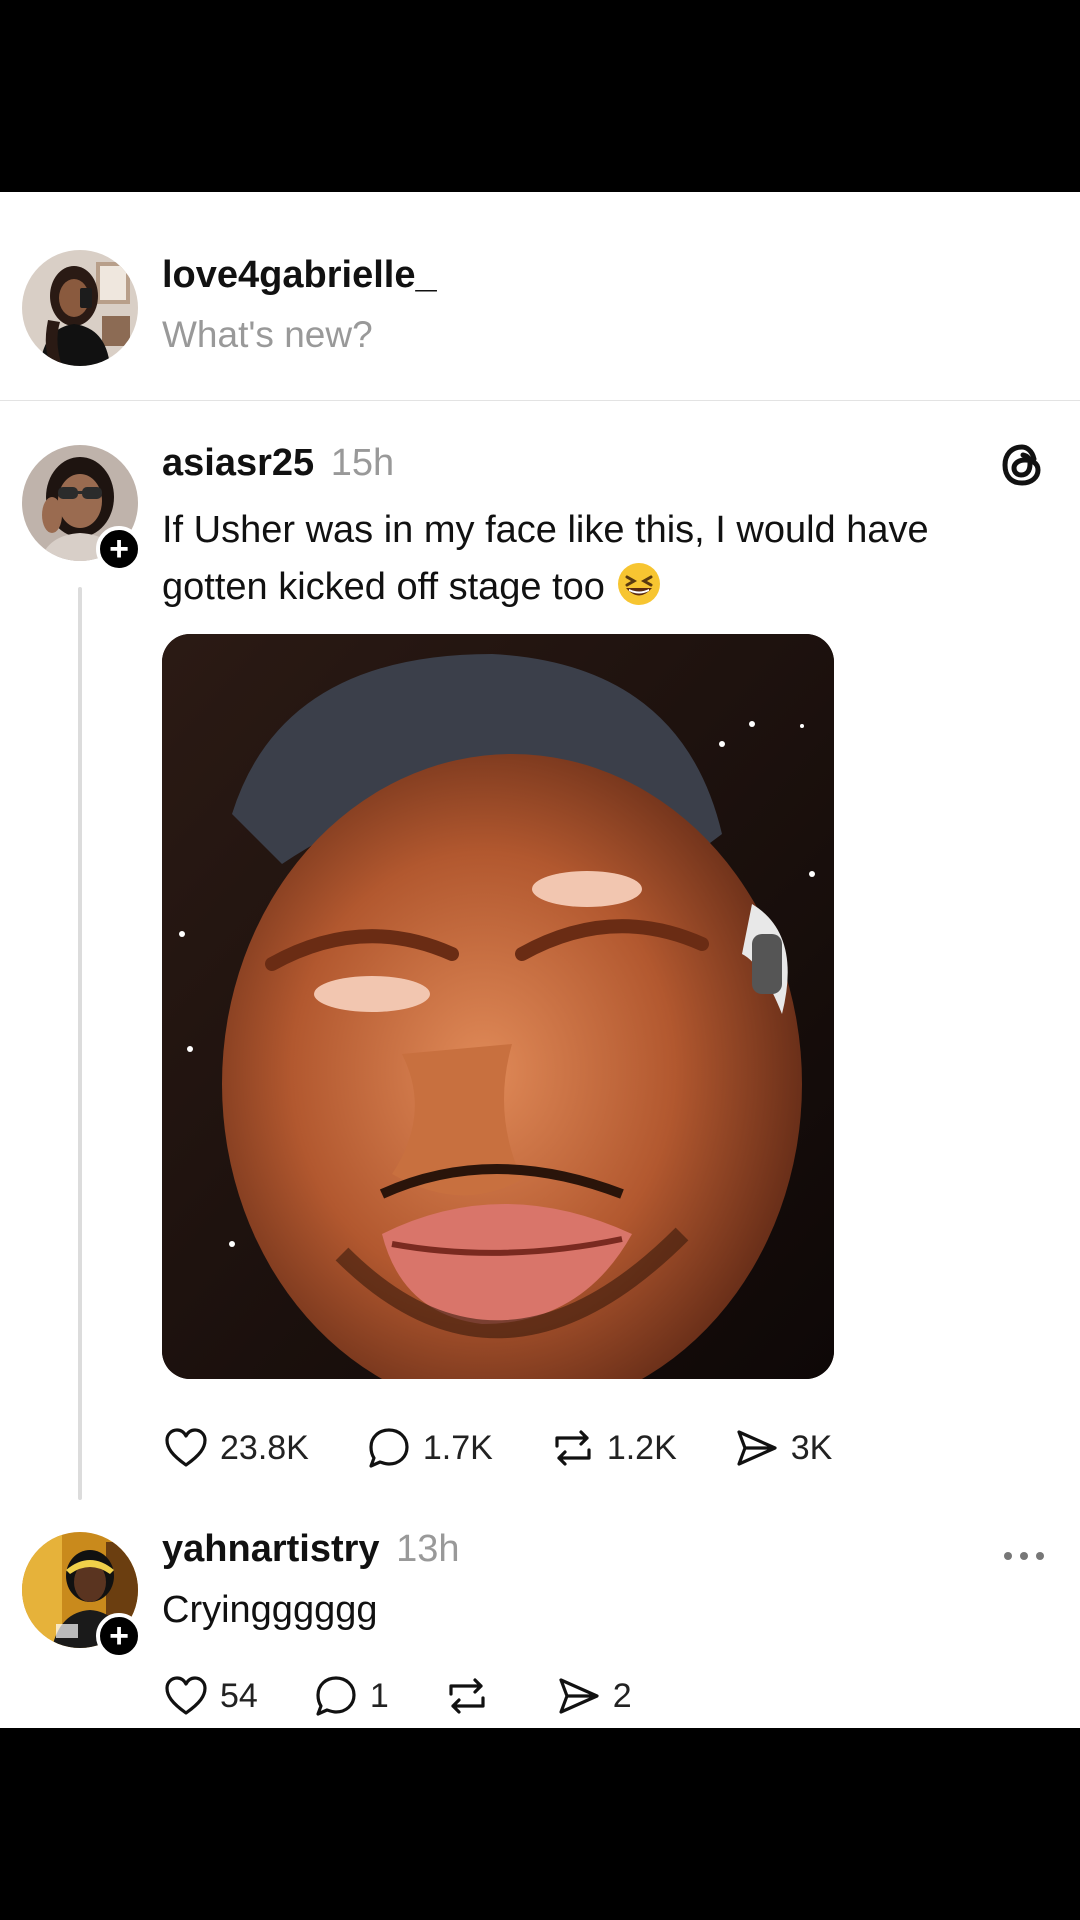  I want to click on repost-count: 1.2K, so click(641, 1447).